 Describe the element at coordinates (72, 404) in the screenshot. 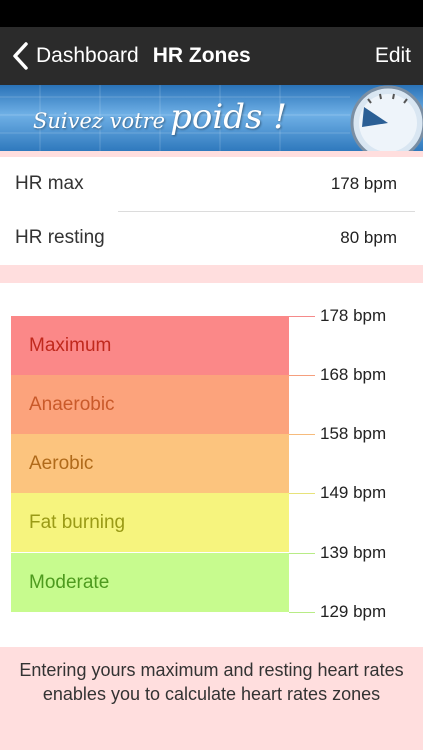

I see `zone-label: Anaerobic` at that location.